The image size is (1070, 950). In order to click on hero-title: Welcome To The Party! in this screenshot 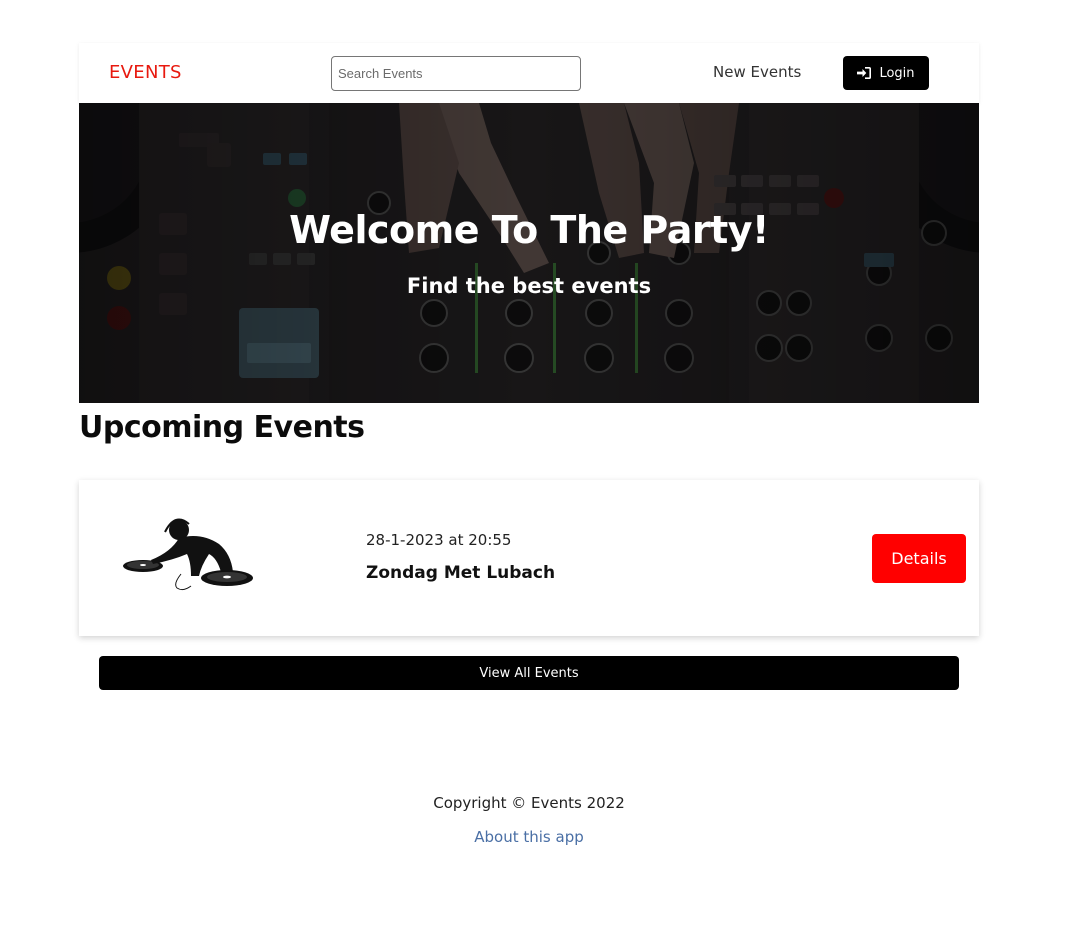, I will do `click(529, 230)`.